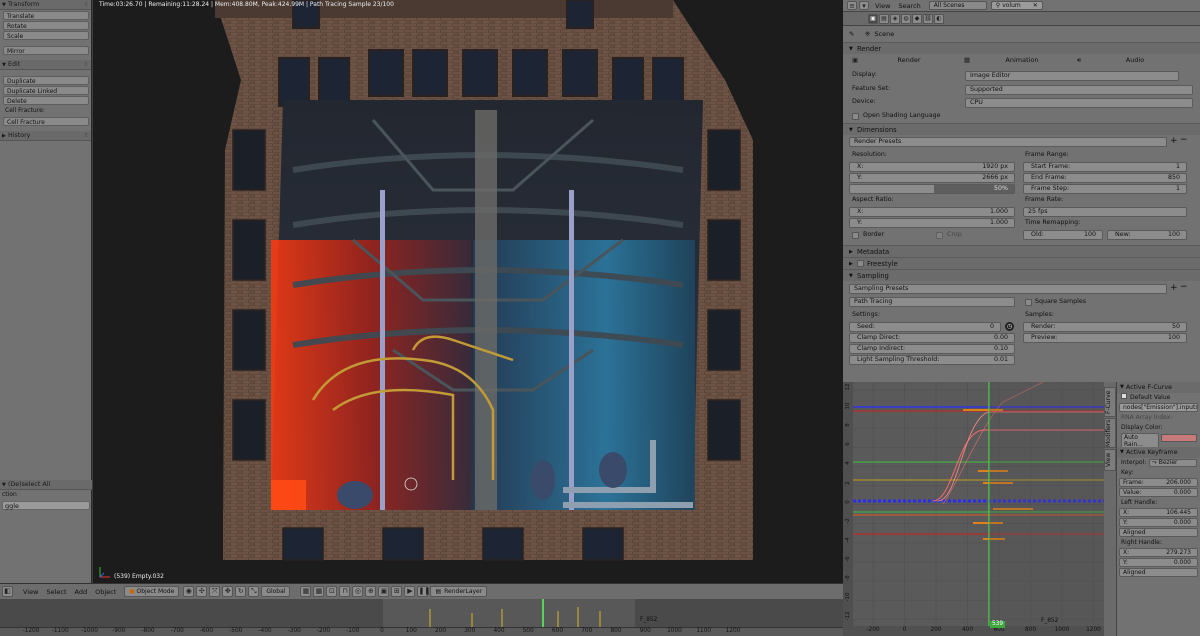  I want to click on delete-button: Delete, so click(46, 100).